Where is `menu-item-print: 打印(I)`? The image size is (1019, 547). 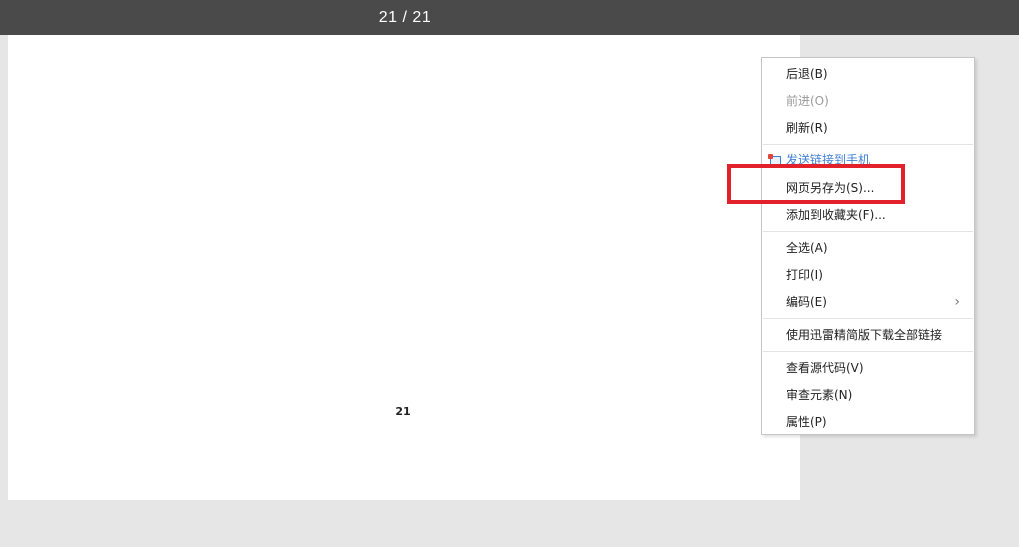
menu-item-print: 打印(I) is located at coordinates (868, 275).